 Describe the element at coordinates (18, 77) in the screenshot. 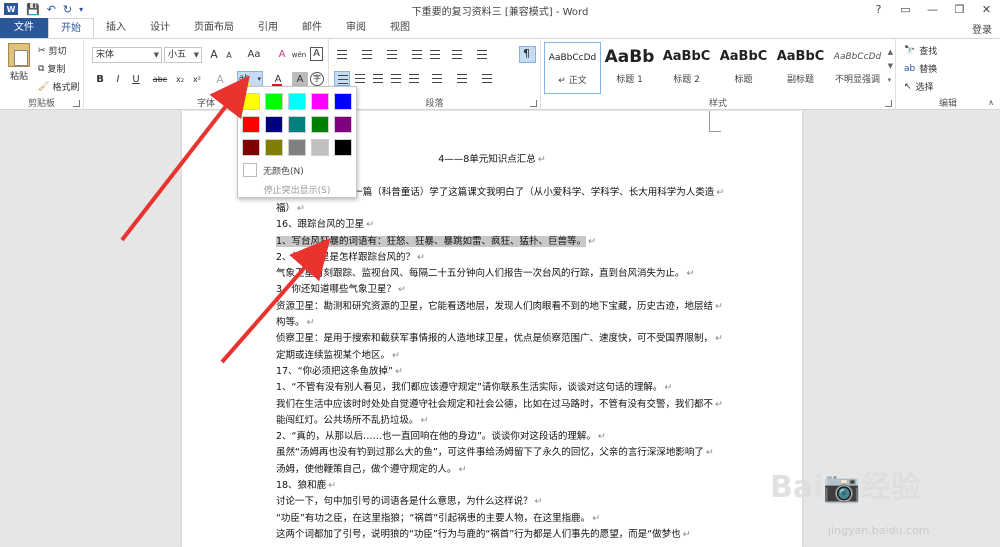

I see `paste-label: 粘贴` at that location.